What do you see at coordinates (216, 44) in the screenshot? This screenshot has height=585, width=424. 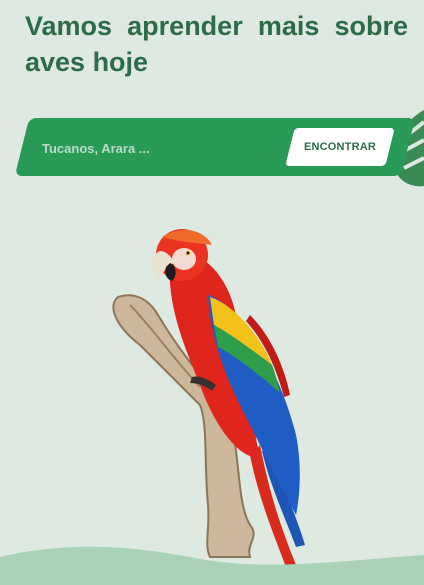 I see `page-headline: Vamos aprender mais sobre aves hoje` at bounding box center [216, 44].